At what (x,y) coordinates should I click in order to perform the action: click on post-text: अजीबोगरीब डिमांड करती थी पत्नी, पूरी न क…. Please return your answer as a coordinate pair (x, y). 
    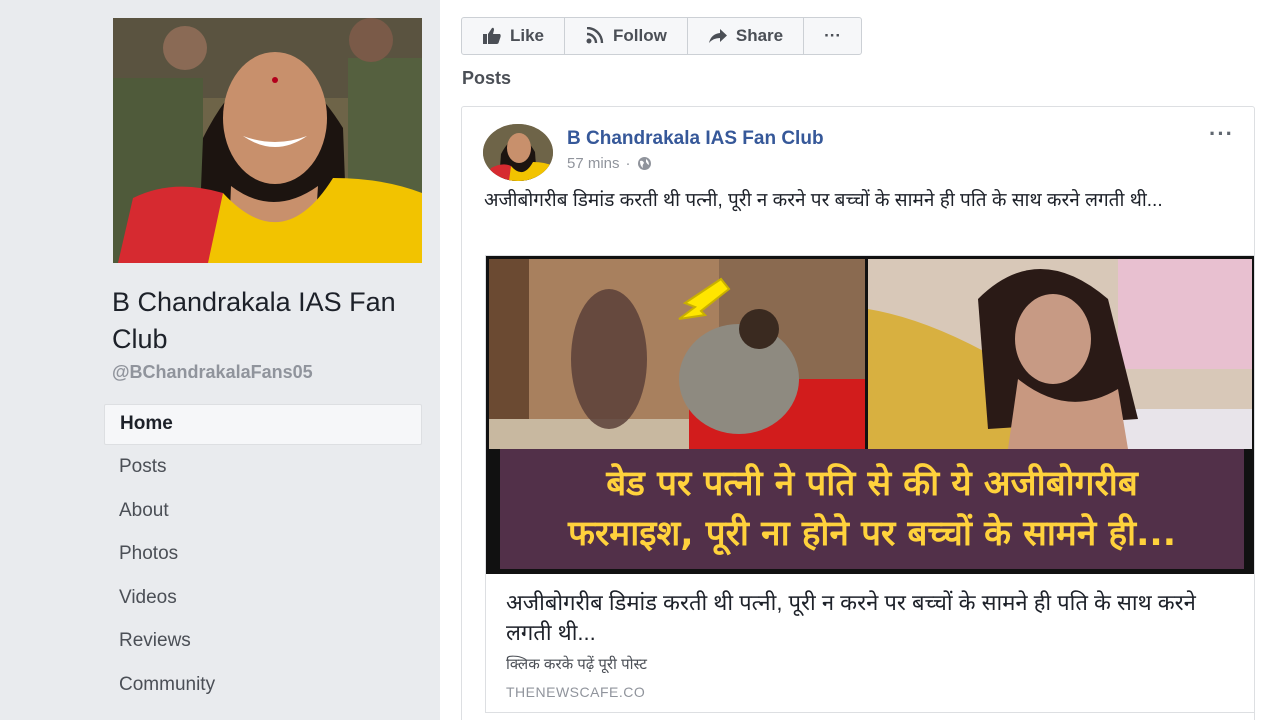
    Looking at the image, I should click on (823, 200).